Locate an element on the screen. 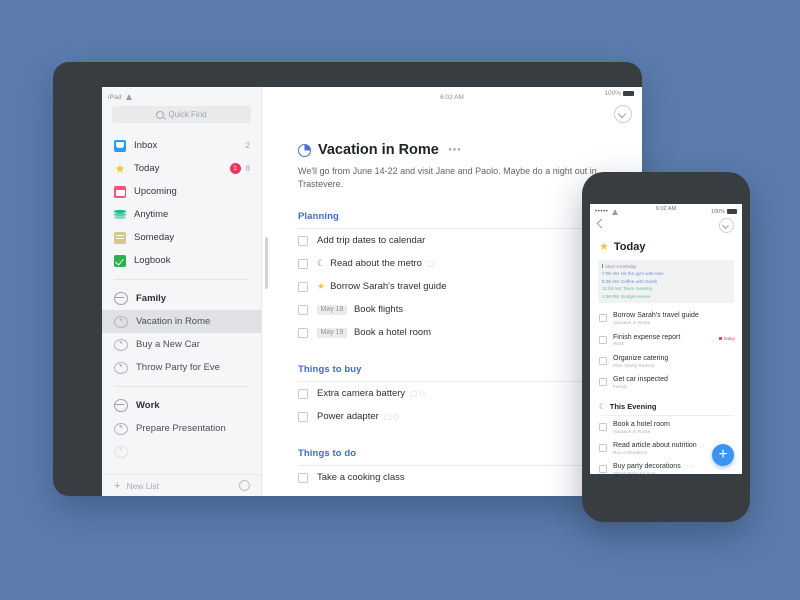 The image size is (800, 600). sidebar-item-logbook: Logbook is located at coordinates (181, 260).